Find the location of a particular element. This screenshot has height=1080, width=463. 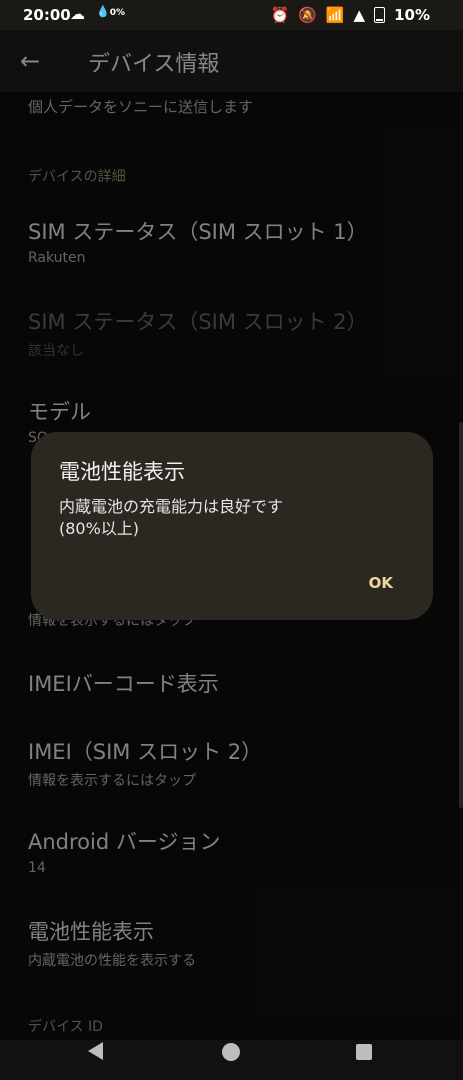

nav-back-icon is located at coordinates (95, 1051).